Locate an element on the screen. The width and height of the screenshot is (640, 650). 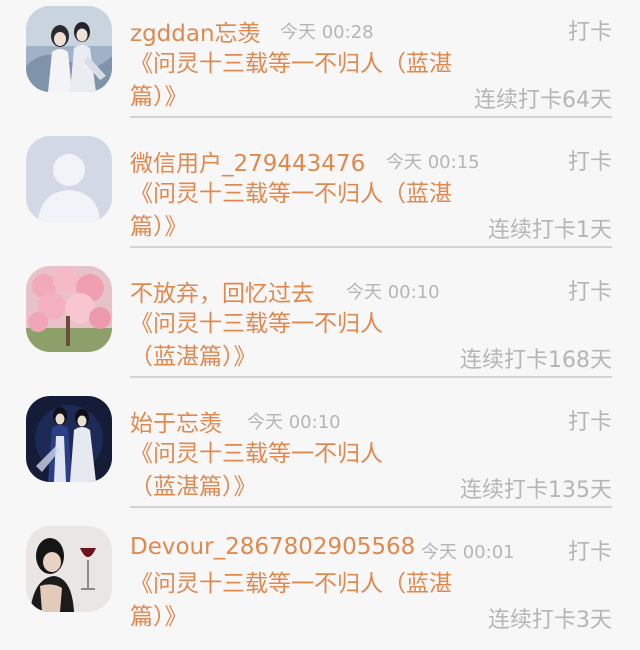
user-name: 不放弃，回忆过去 is located at coordinates (222, 291).